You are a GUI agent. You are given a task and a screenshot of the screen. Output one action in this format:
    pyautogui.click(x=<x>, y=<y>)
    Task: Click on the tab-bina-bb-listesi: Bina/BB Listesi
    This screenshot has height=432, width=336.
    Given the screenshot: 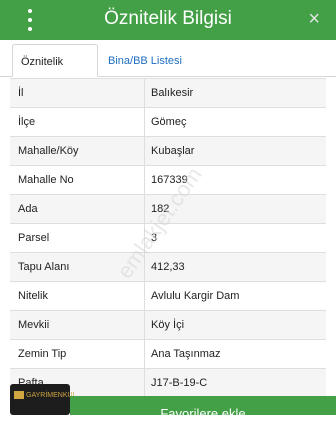 What is the action you would take?
    pyautogui.click(x=145, y=60)
    